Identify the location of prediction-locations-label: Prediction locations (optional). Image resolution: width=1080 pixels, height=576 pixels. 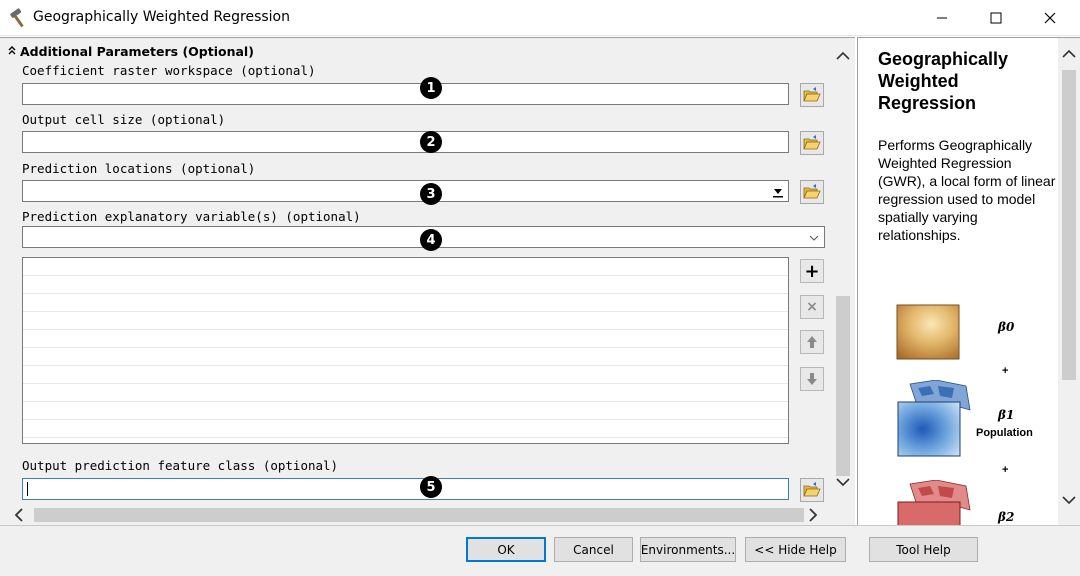
(139, 168).